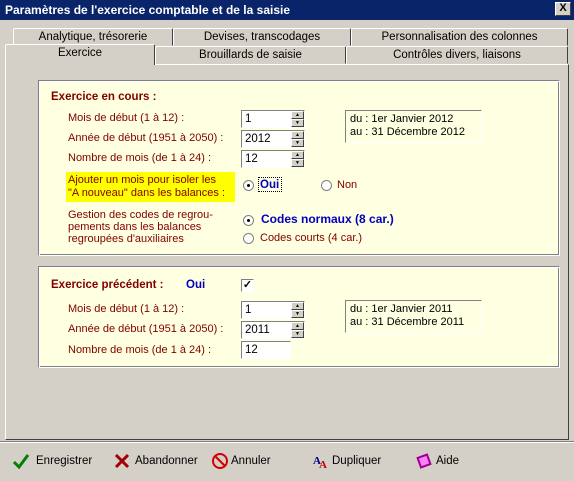 This screenshot has height=481, width=574. I want to click on cross-icon, so click(122, 461).